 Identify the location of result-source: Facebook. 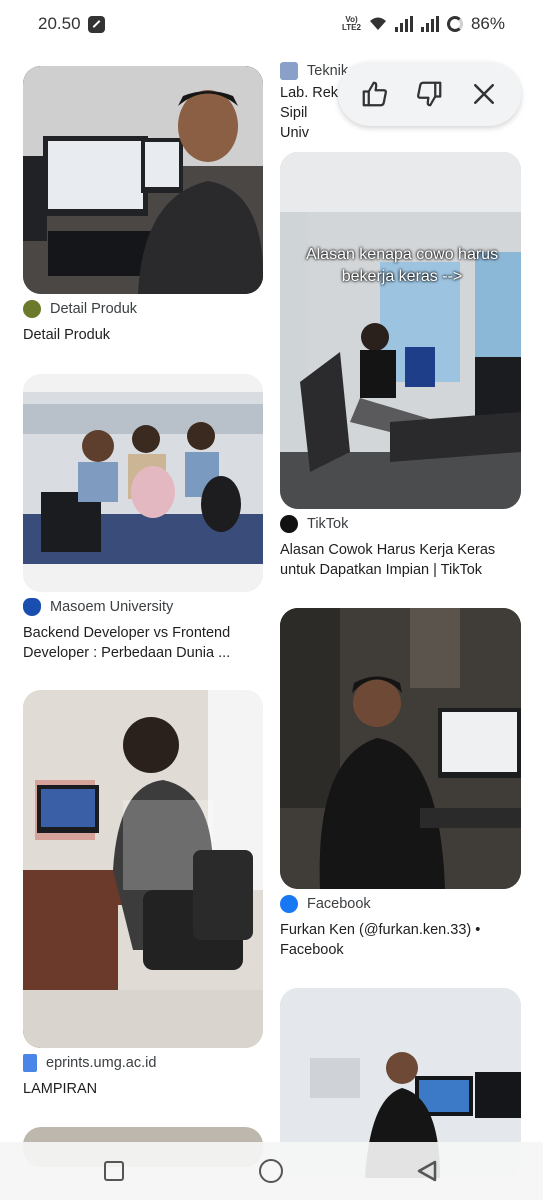
(325, 904).